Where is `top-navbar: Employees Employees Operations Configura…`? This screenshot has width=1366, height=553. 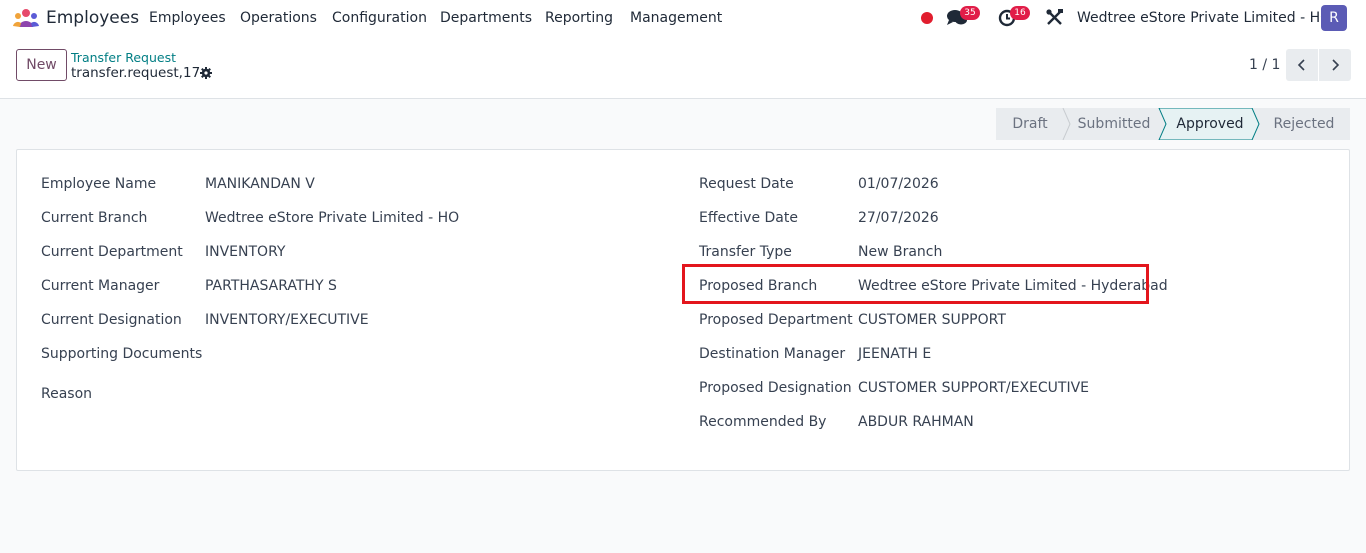
top-navbar: Employees Employees Operations Configura… is located at coordinates (683, 18).